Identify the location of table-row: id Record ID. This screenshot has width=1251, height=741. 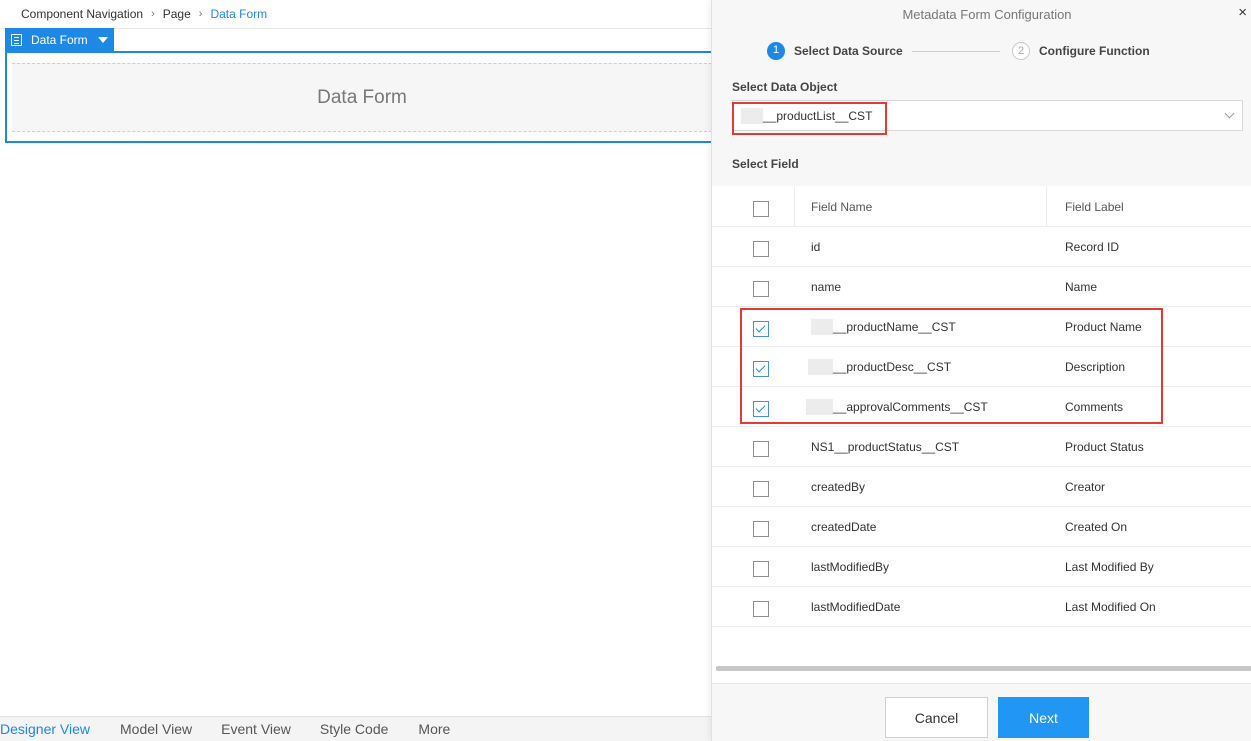
(981, 247).